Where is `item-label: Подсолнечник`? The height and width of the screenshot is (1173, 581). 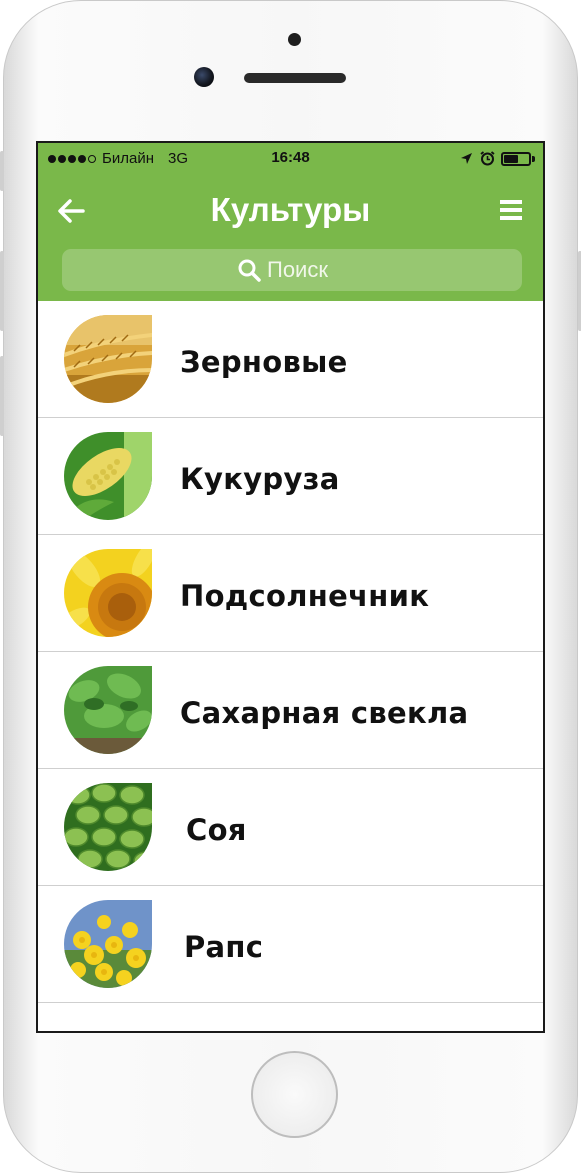 item-label: Подсолнечник is located at coordinates (305, 596).